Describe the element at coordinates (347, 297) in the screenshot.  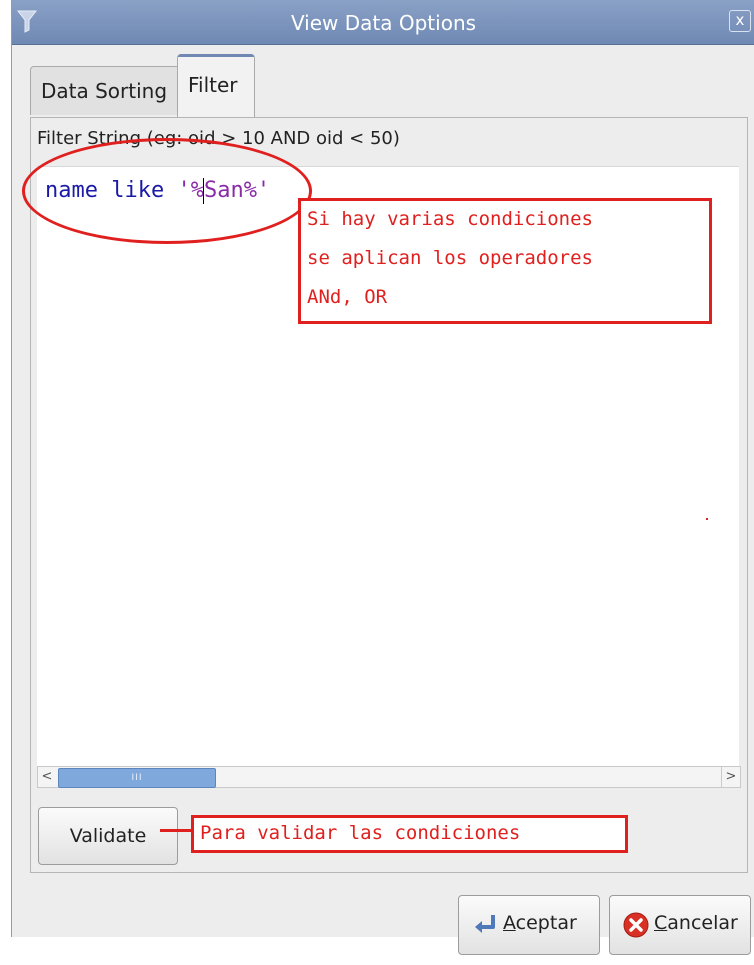
I see `annotation-line-3: ANd, OR` at that location.